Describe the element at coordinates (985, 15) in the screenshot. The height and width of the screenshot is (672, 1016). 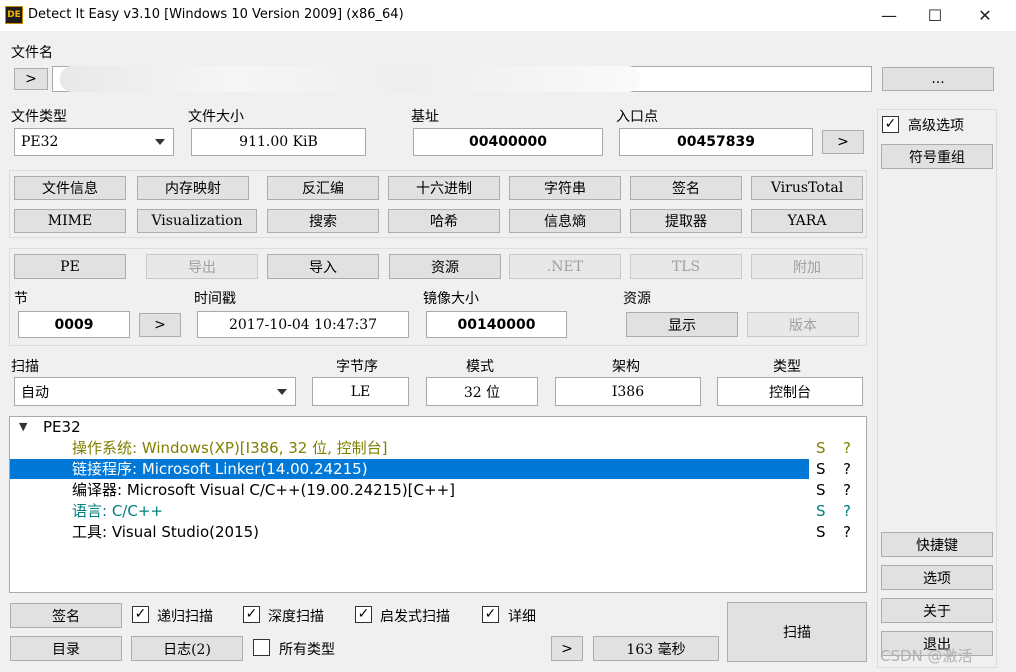
I see `close-icon: ✕` at that location.